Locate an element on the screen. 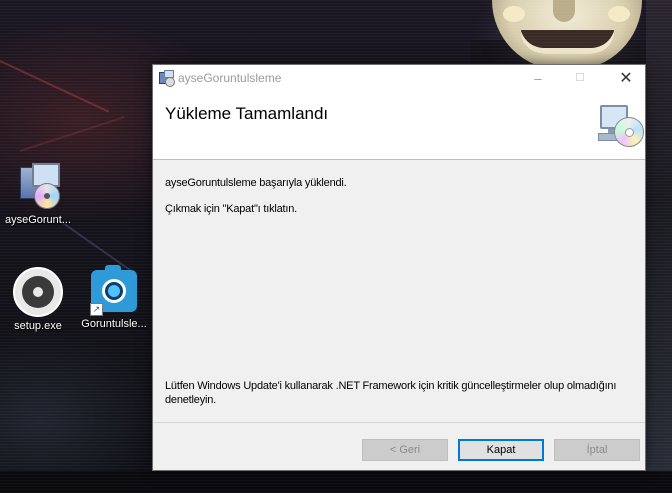 This screenshot has width=672, height=493. exit-instruction: Çıkmak için "Kapat"ı tıklatın. is located at coordinates (231, 209).